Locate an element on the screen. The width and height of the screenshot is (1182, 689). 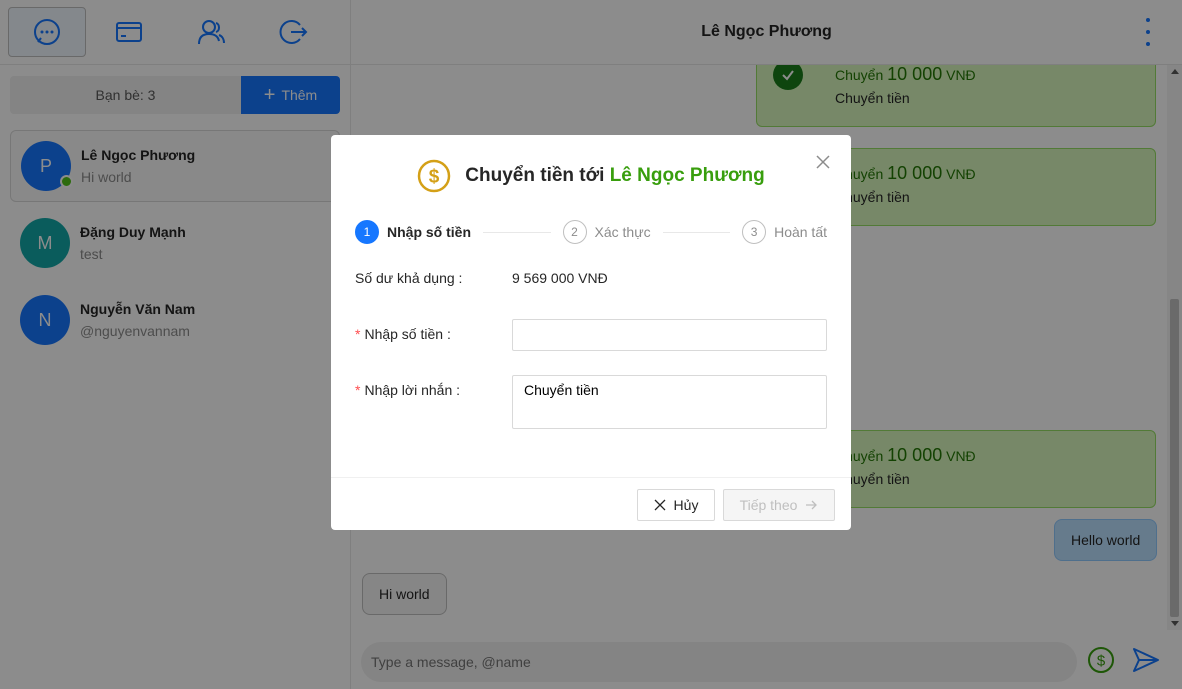
step-label: Hoàn tất is located at coordinates (801, 232).